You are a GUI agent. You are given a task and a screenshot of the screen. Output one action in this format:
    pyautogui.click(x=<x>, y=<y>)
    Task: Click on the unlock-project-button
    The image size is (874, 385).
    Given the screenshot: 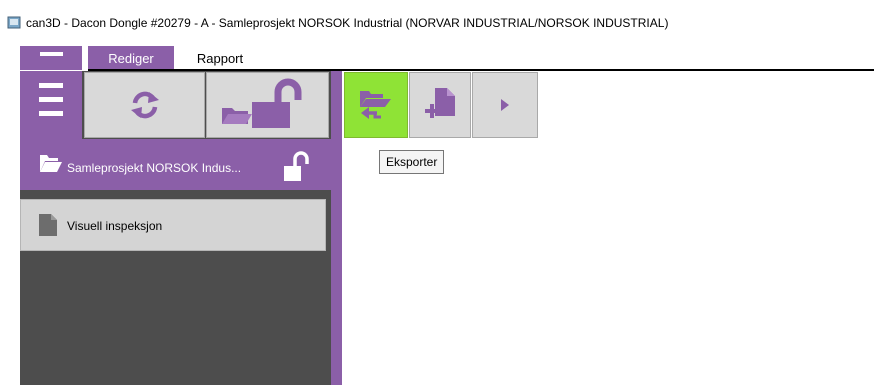 What is the action you would take?
    pyautogui.click(x=267, y=105)
    